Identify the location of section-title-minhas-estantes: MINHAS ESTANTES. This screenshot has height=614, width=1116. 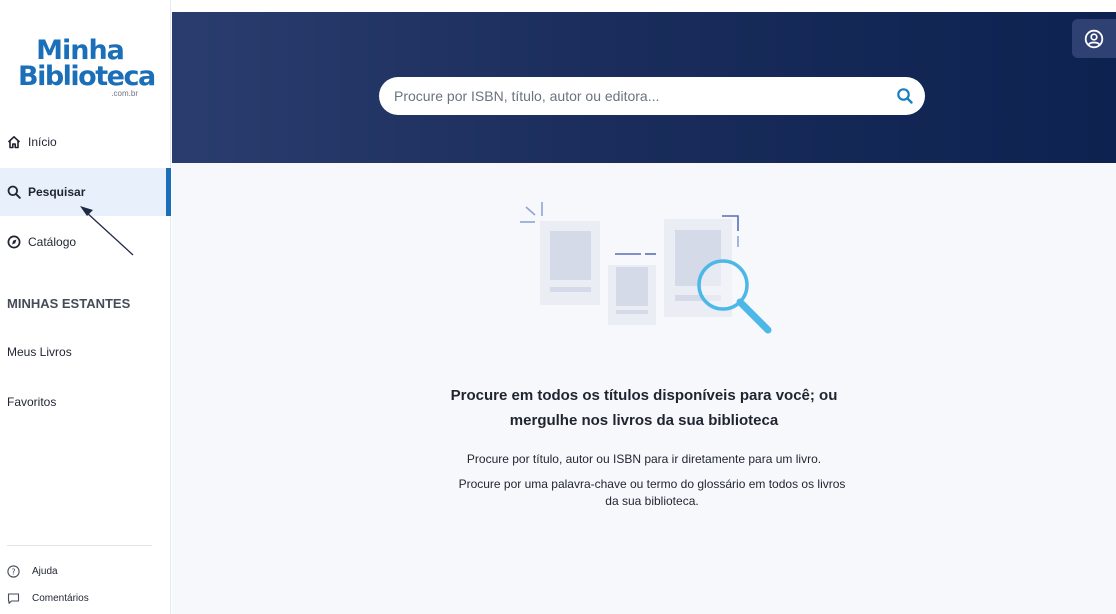
(69, 303).